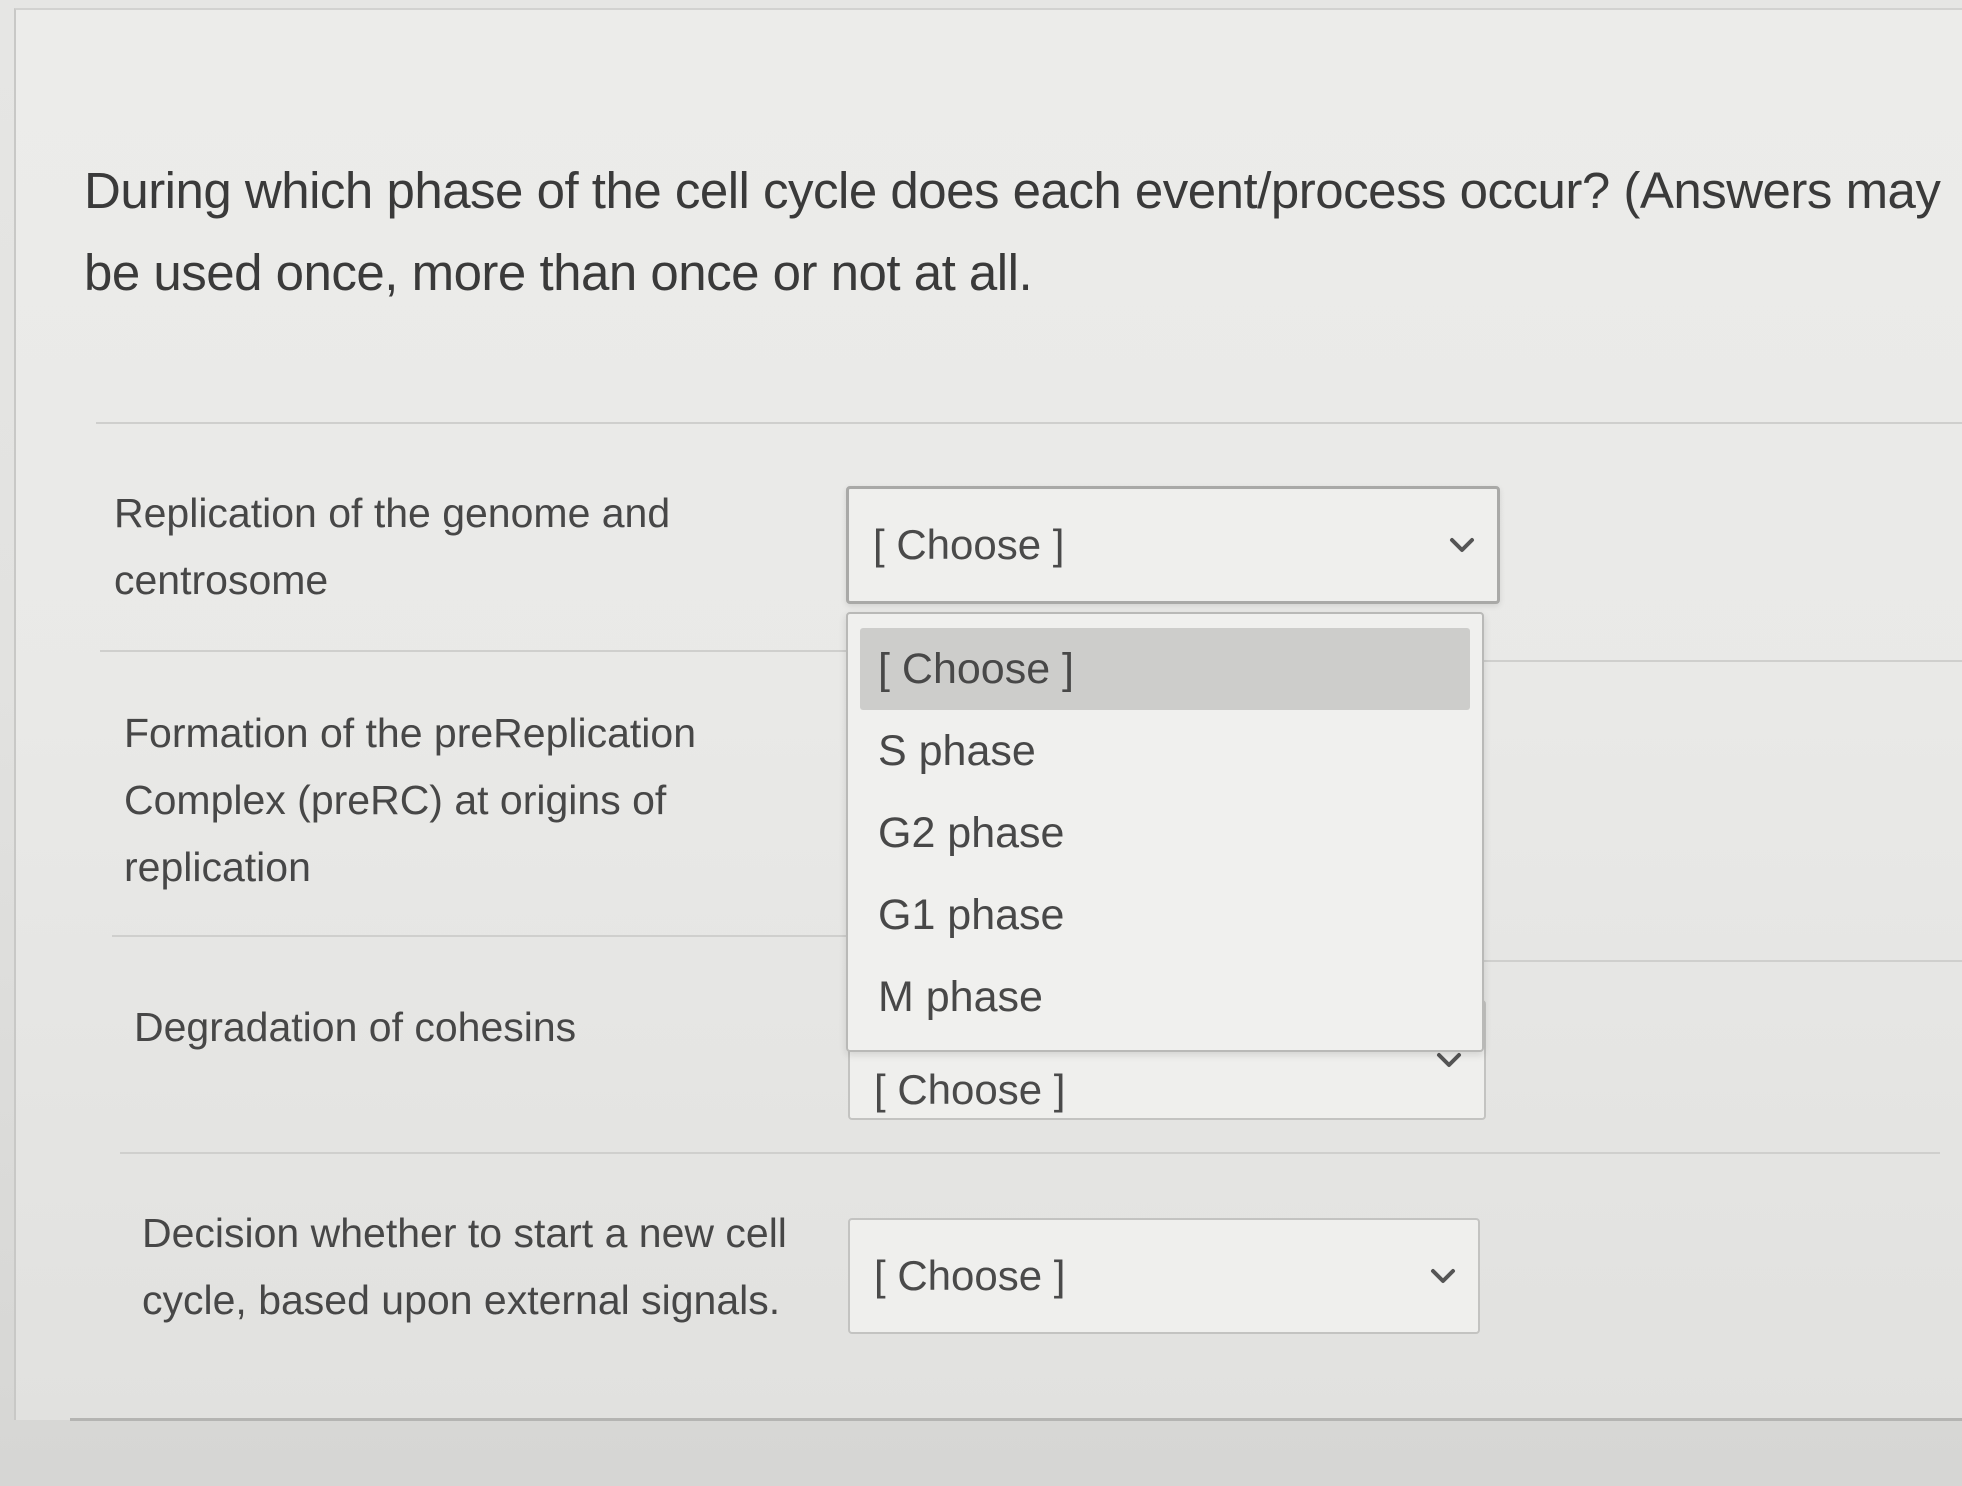  What do you see at coordinates (1173, 545) in the screenshot?
I see `phase-select-1: [ Choose ]` at bounding box center [1173, 545].